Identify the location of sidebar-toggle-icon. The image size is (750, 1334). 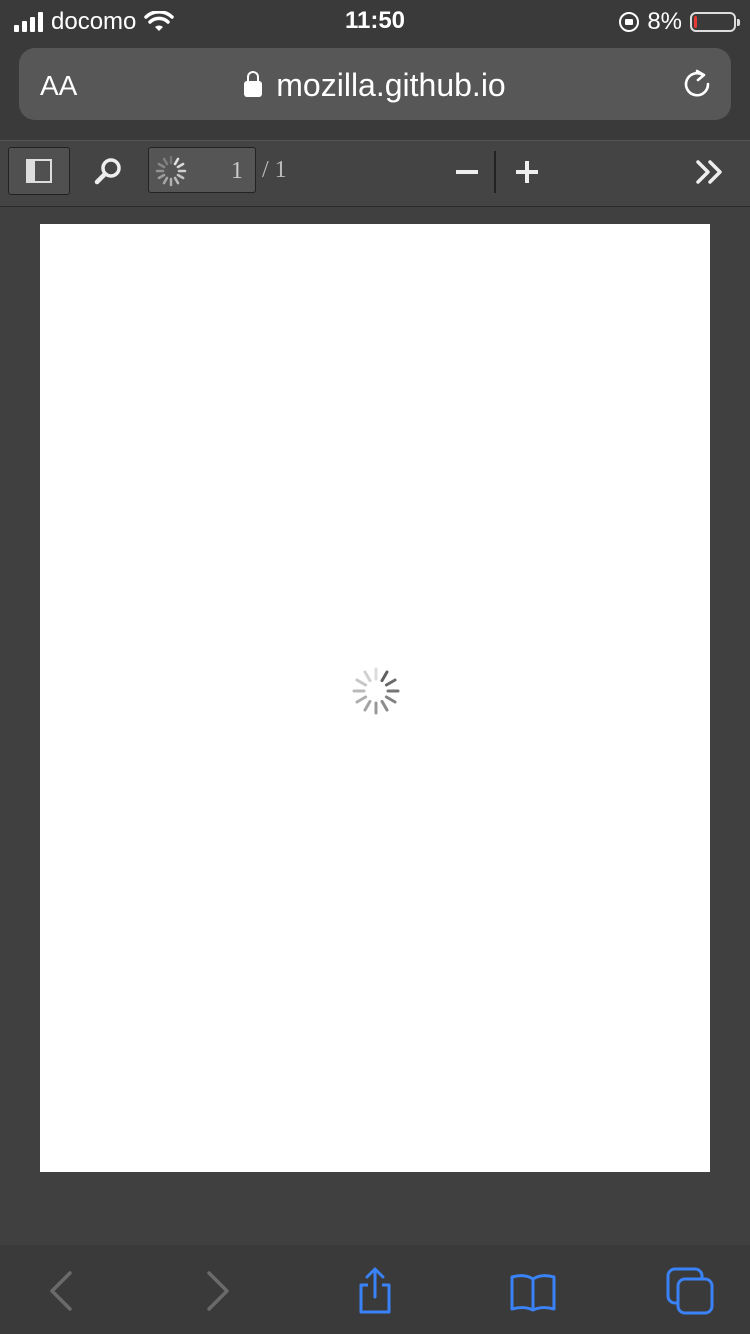
(39, 171).